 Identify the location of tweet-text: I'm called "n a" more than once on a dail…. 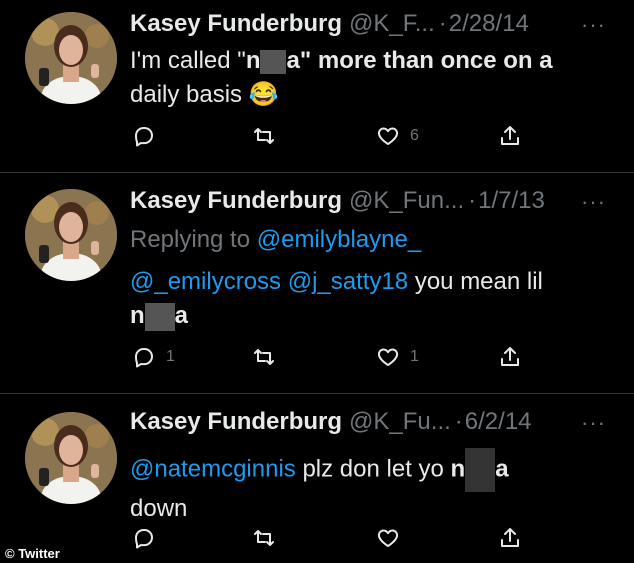
(341, 77).